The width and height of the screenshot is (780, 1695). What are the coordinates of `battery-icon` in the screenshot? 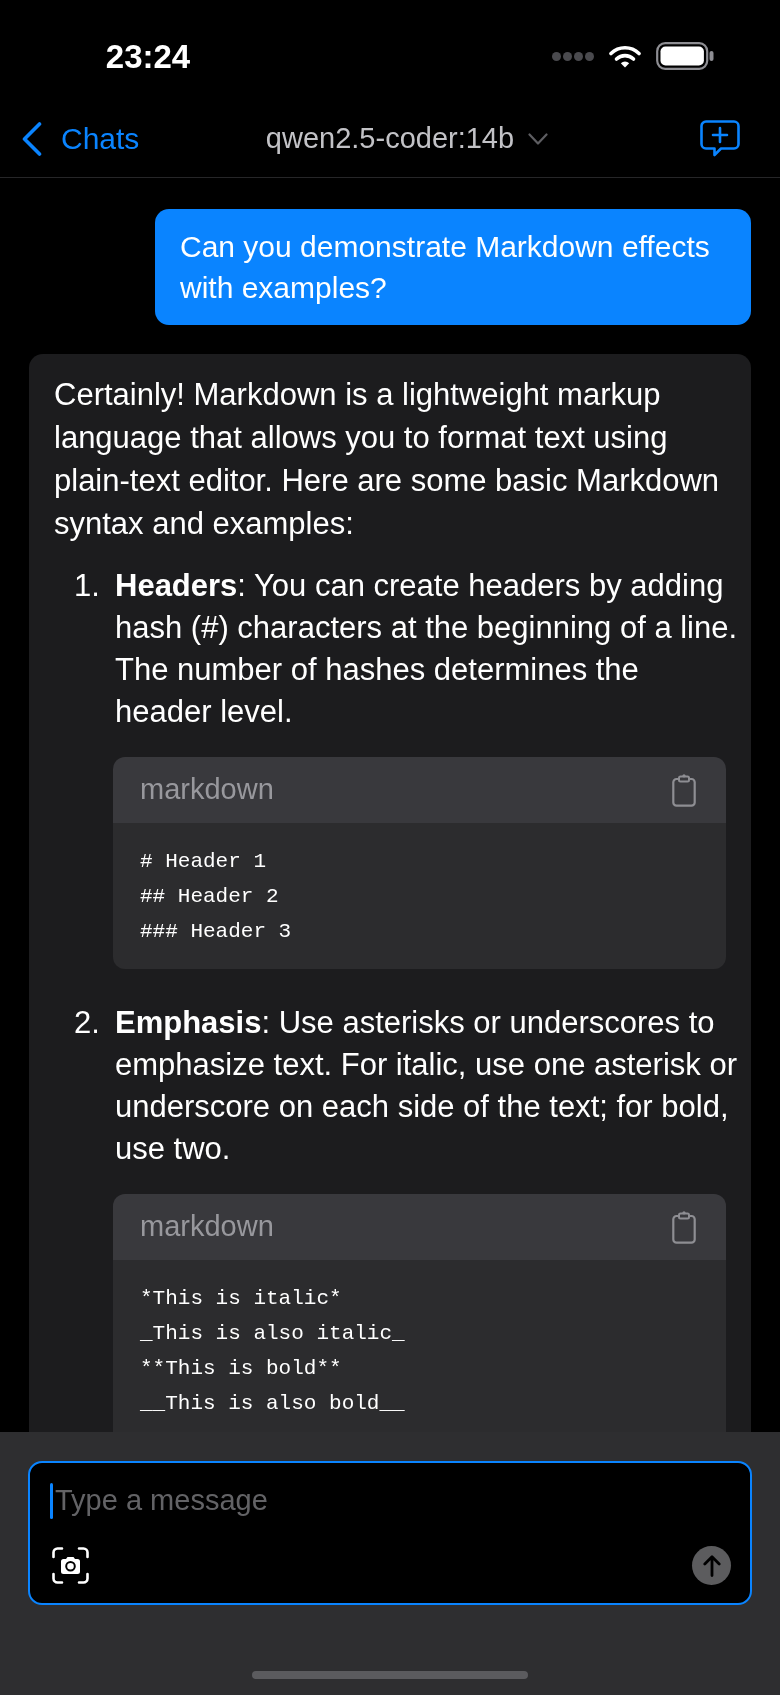 It's located at (685, 56).